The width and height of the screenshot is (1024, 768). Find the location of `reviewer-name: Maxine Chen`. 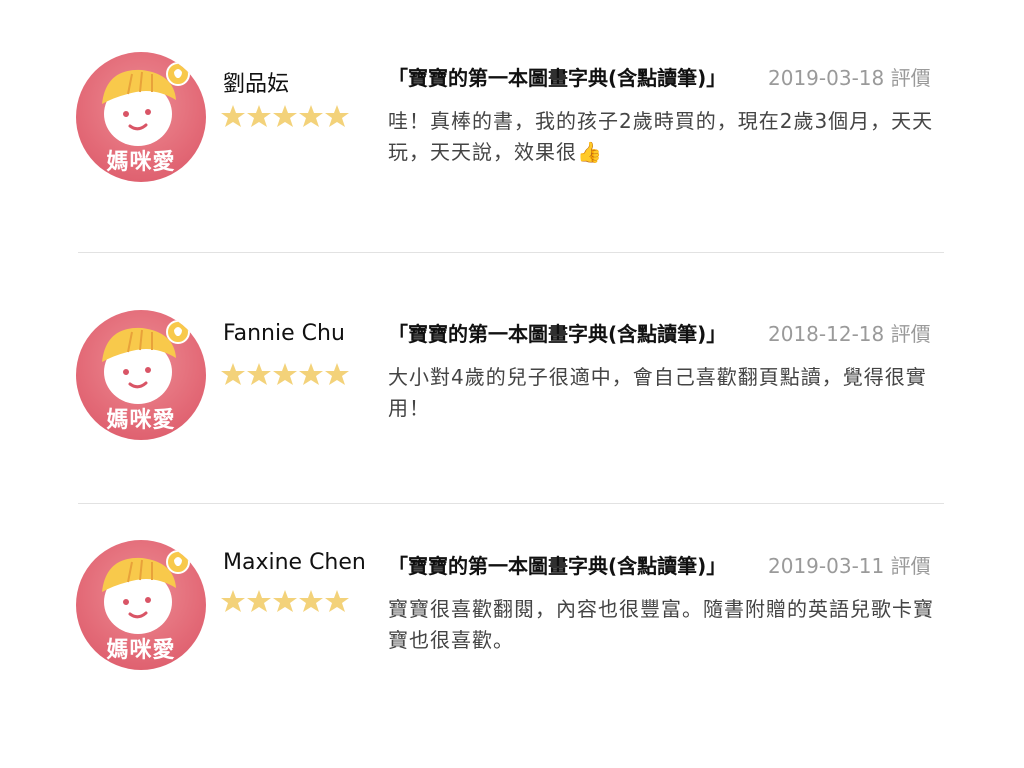

reviewer-name: Maxine Chen is located at coordinates (294, 562).